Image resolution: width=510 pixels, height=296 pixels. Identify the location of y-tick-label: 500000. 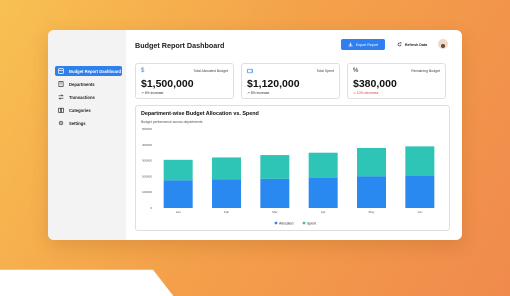
(147, 129).